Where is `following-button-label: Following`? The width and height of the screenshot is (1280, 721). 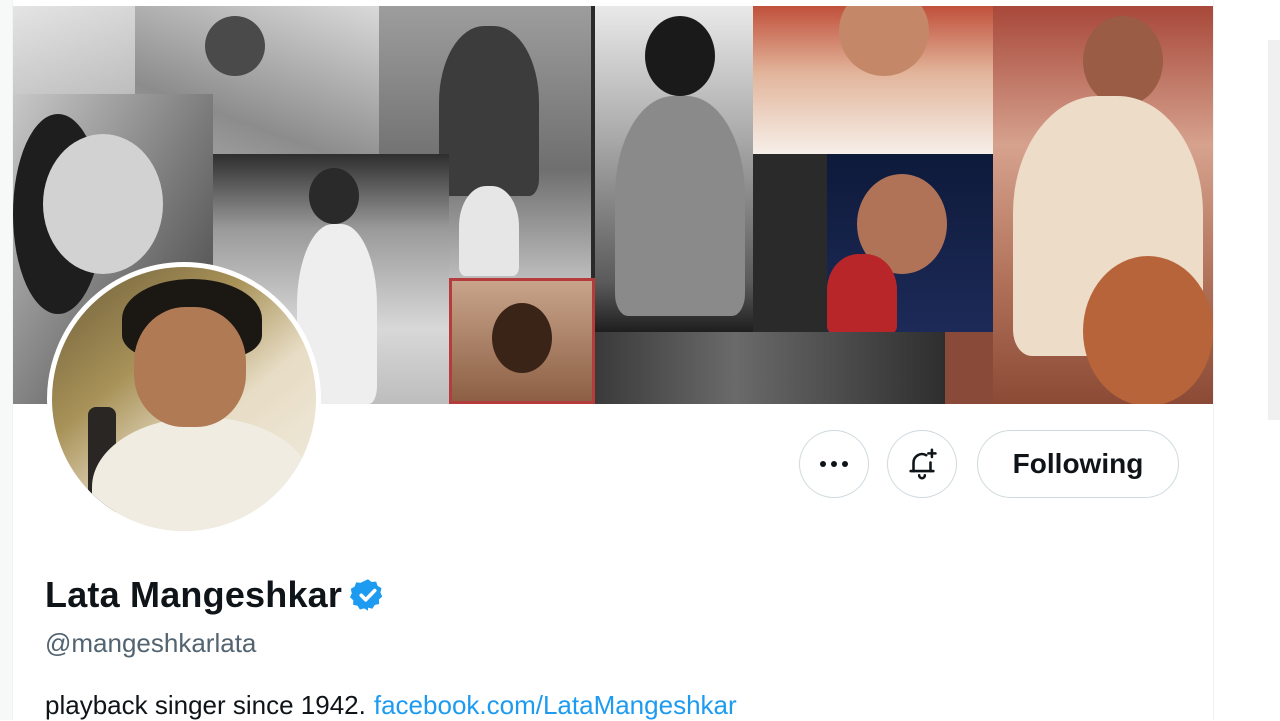 following-button-label: Following is located at coordinates (1078, 463).